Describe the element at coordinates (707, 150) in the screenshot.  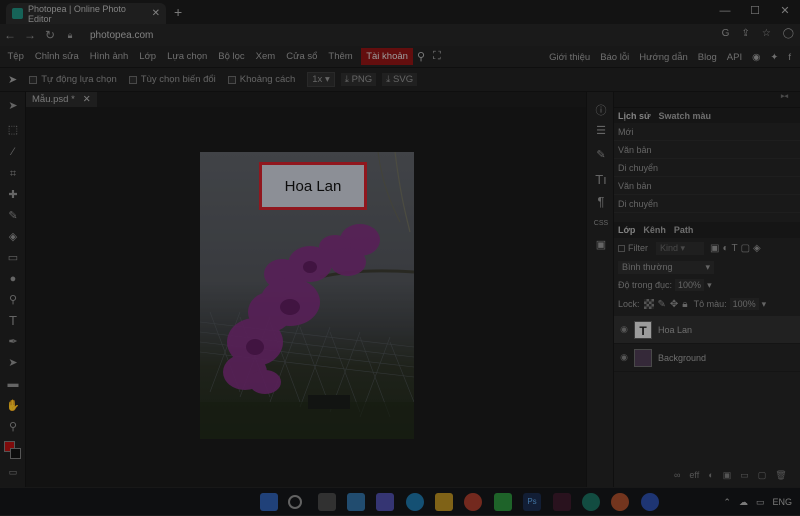
I see `history-item: Văn bản` at that location.